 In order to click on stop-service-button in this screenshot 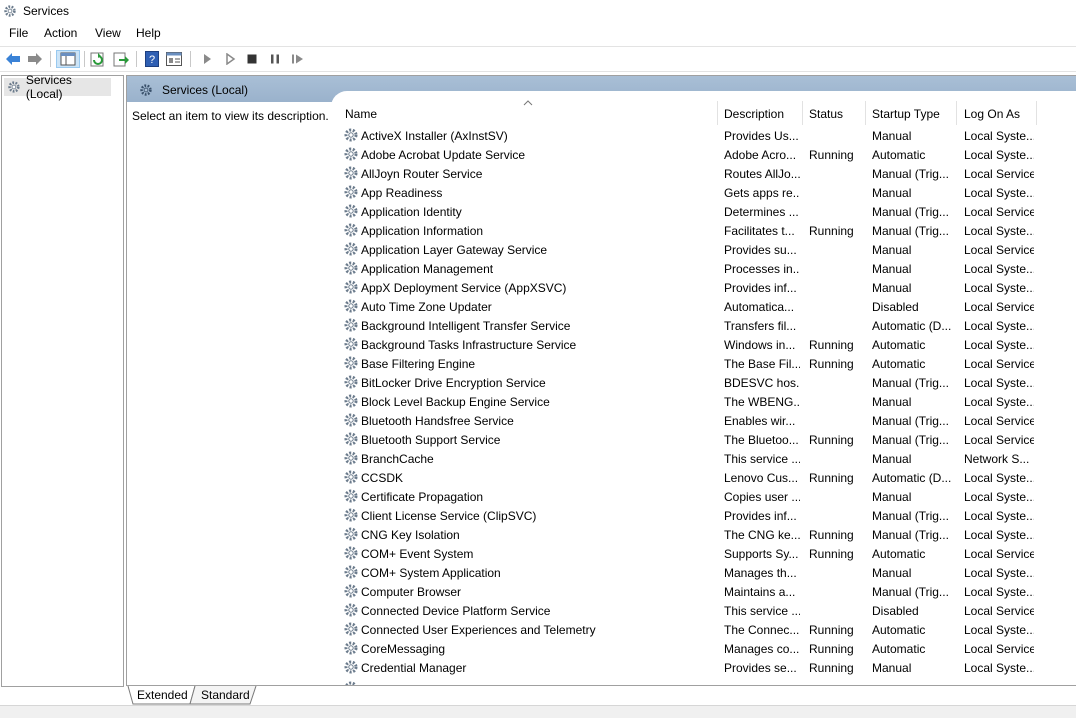, I will do `click(252, 59)`.